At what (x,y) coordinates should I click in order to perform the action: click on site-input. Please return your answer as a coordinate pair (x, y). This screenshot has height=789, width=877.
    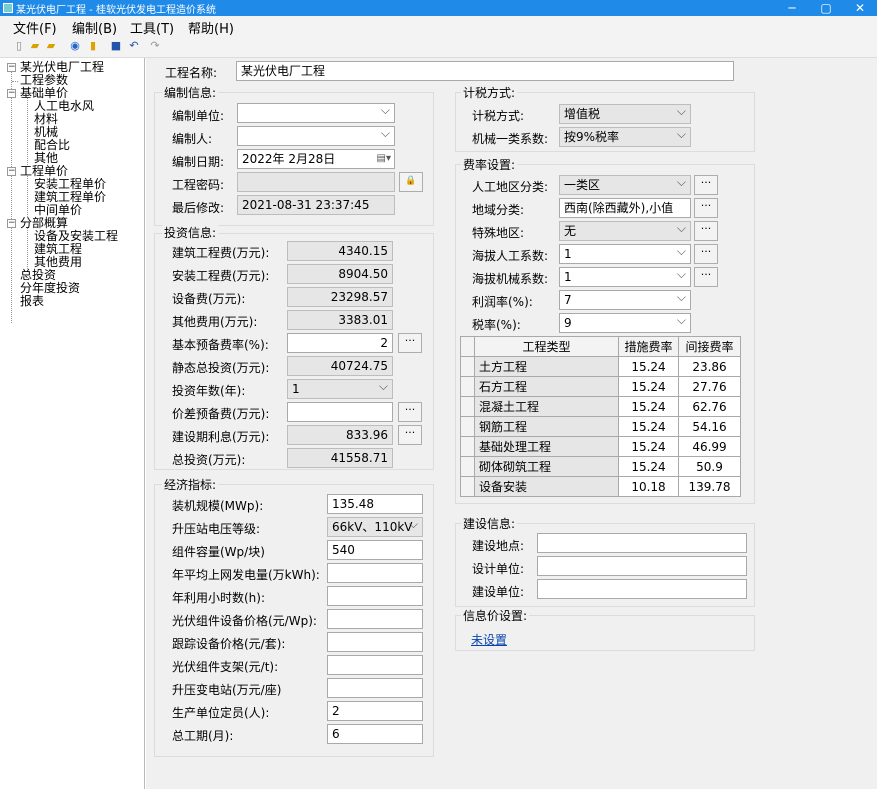
    Looking at the image, I should click on (642, 543).